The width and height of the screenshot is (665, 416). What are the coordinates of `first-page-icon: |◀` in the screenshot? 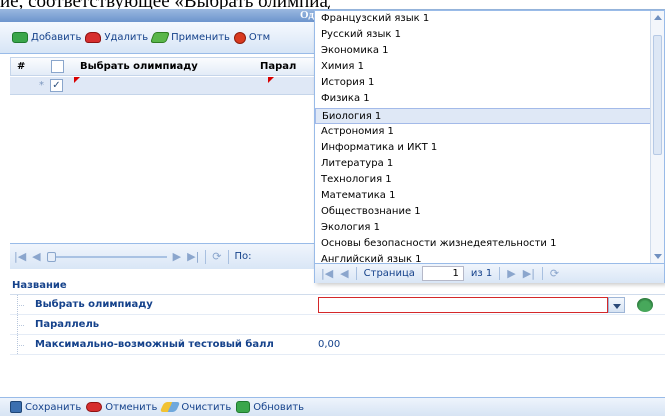 It's located at (20, 256).